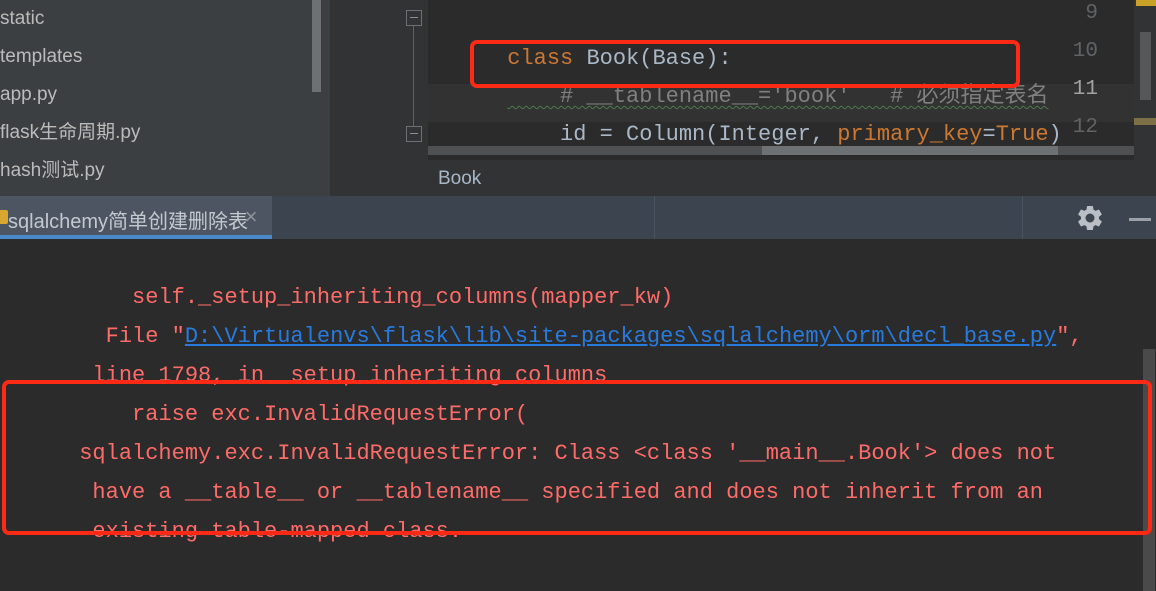  Describe the element at coordinates (70, 132) in the screenshot. I see `tree-item-label: flask生命周期.py` at that location.